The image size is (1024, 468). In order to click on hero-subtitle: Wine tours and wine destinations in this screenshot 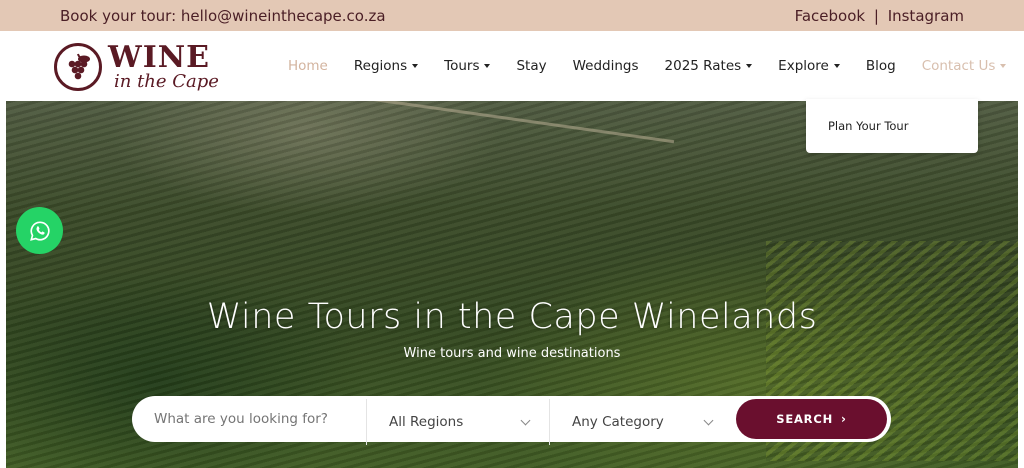, I will do `click(512, 353)`.